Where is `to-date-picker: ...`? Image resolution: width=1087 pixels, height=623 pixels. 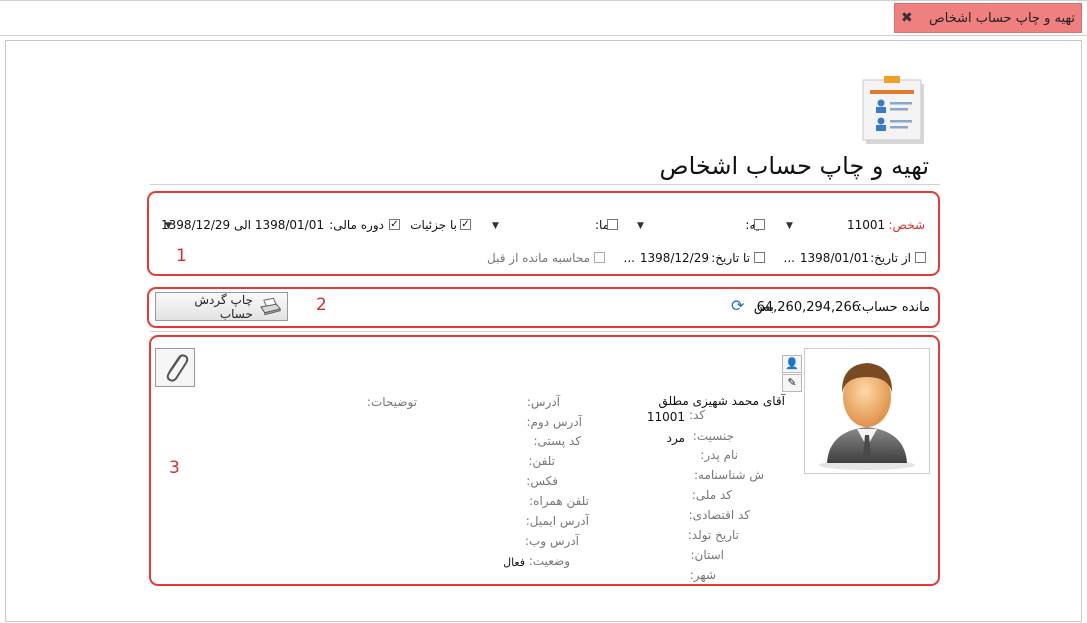
to-date-picker: ... is located at coordinates (629, 258).